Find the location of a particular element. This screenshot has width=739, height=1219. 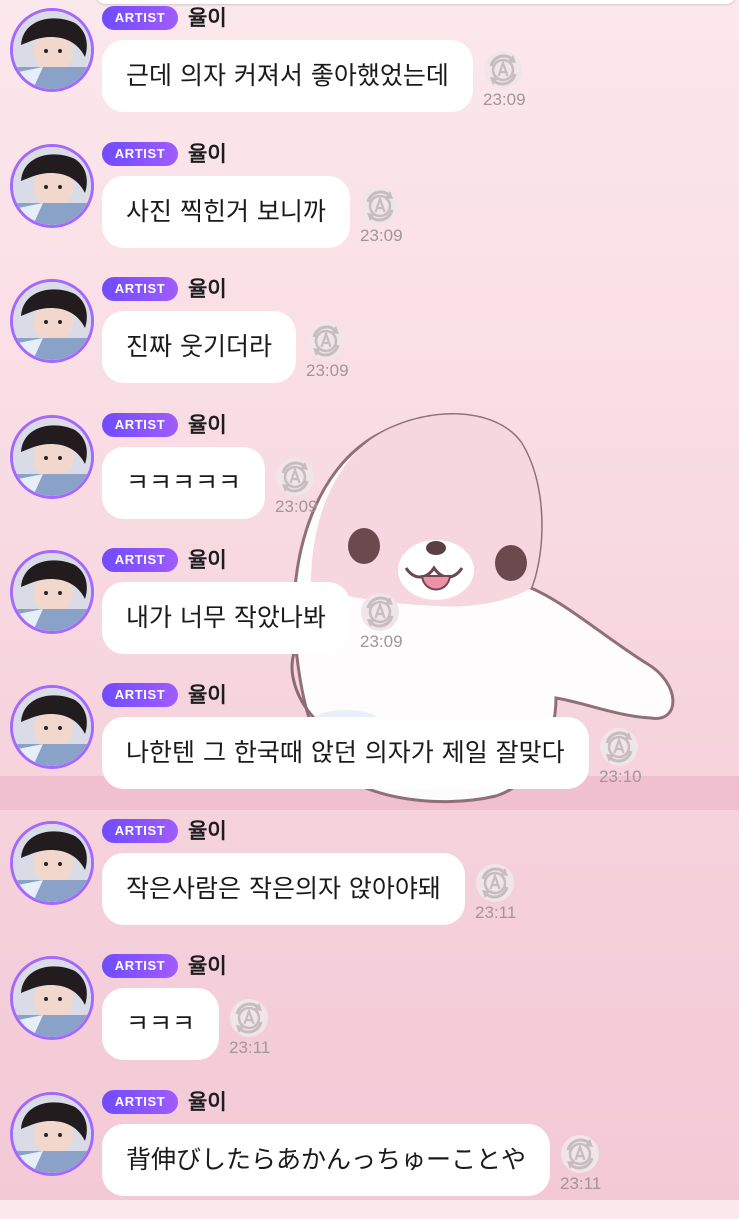

chat-message: ARTIST 율이 나한텐 그 한국때 앉던 의자가 제일 잘맞다 23:10 is located at coordinates (369, 744).